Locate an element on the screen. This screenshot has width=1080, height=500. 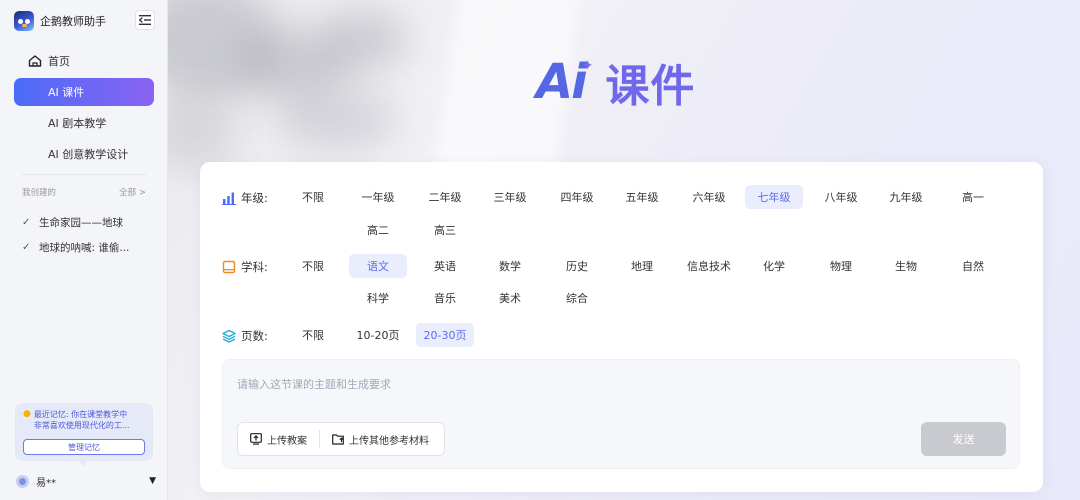
subject-option: 化学 is located at coordinates (774, 266).